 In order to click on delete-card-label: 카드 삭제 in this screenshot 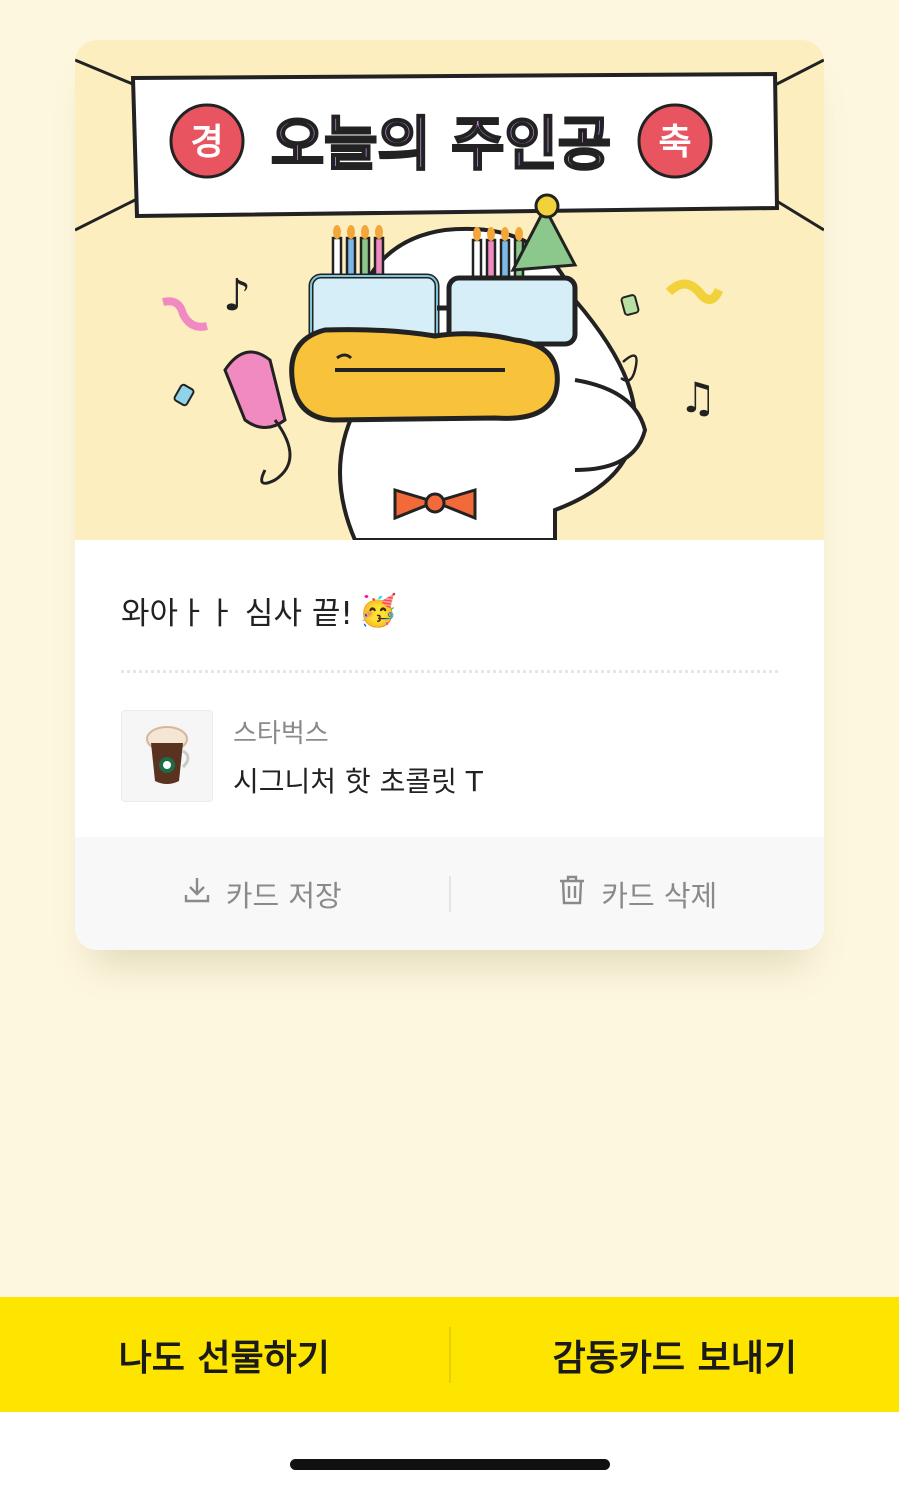, I will do `click(659, 895)`.